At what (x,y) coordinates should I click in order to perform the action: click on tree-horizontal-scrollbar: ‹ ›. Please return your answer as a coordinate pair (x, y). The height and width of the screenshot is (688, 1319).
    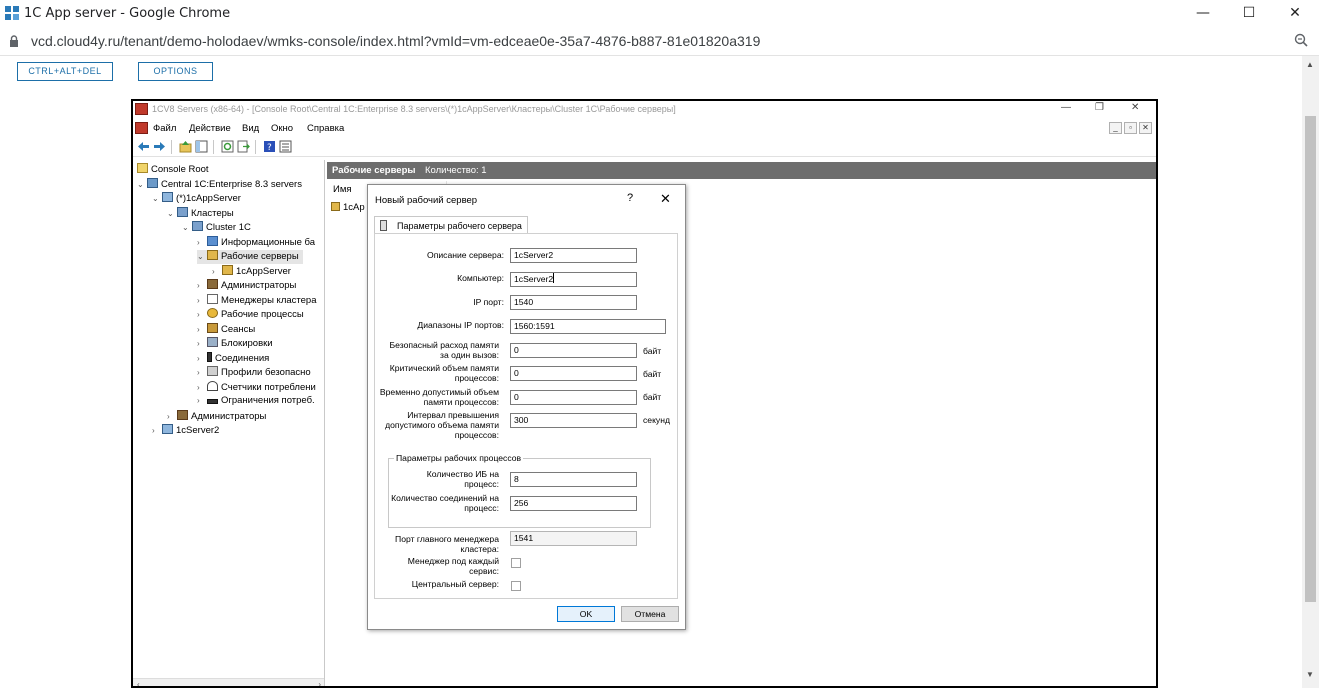
    Looking at the image, I should click on (228, 682).